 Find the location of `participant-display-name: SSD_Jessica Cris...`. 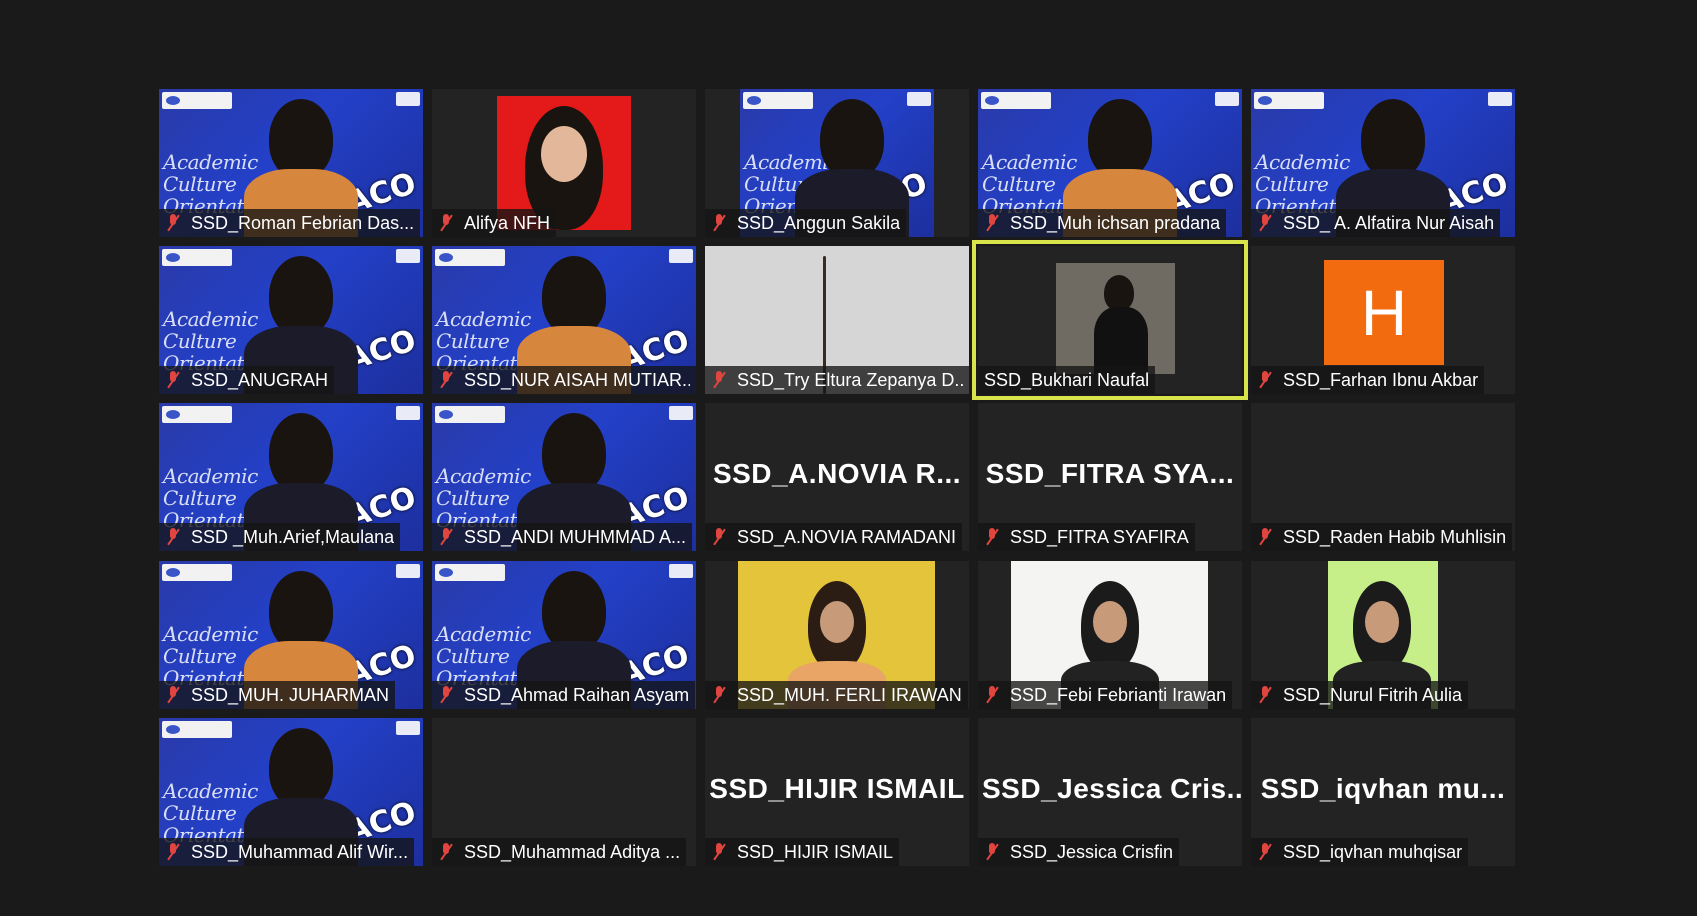

participant-display-name: SSD_Jessica Cris... is located at coordinates (1112, 788).